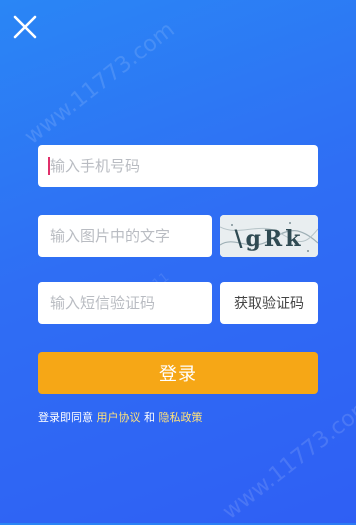 The width and height of the screenshot is (356, 525). I want to click on get-code-button: 获取验证码, so click(269, 303).